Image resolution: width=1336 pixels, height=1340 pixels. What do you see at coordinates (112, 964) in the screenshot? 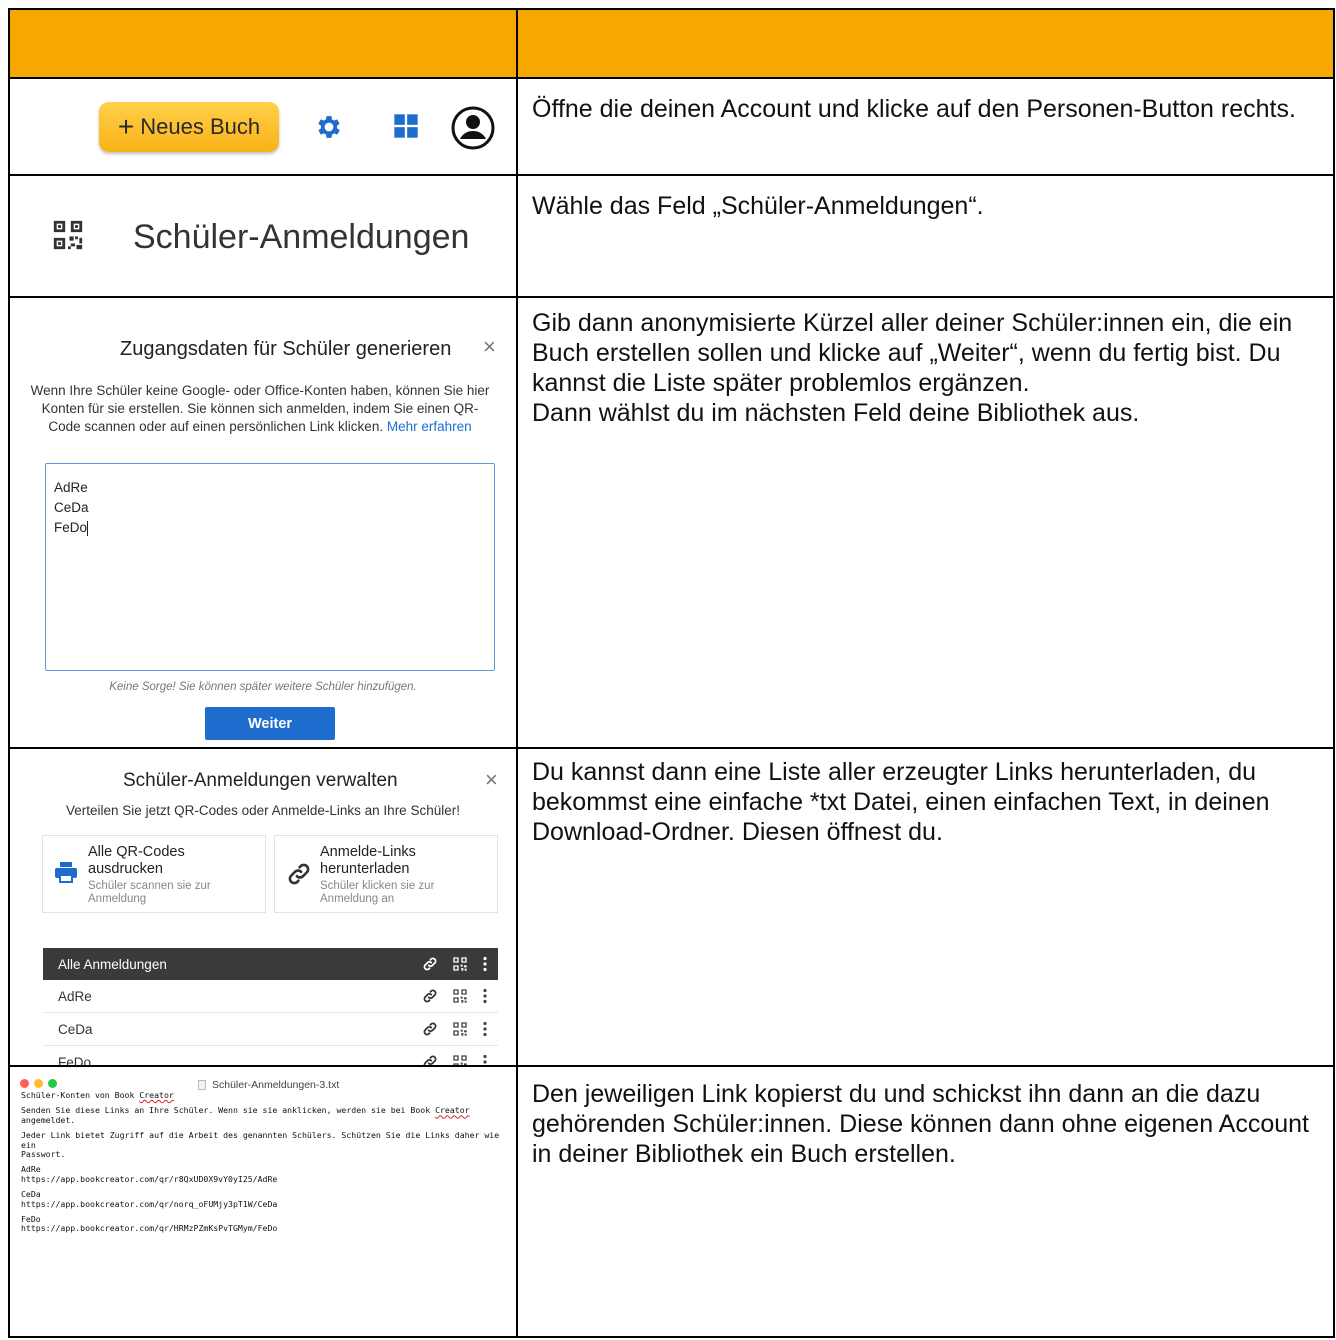
I see `list-header-label: Alle Anmeldungen` at bounding box center [112, 964].